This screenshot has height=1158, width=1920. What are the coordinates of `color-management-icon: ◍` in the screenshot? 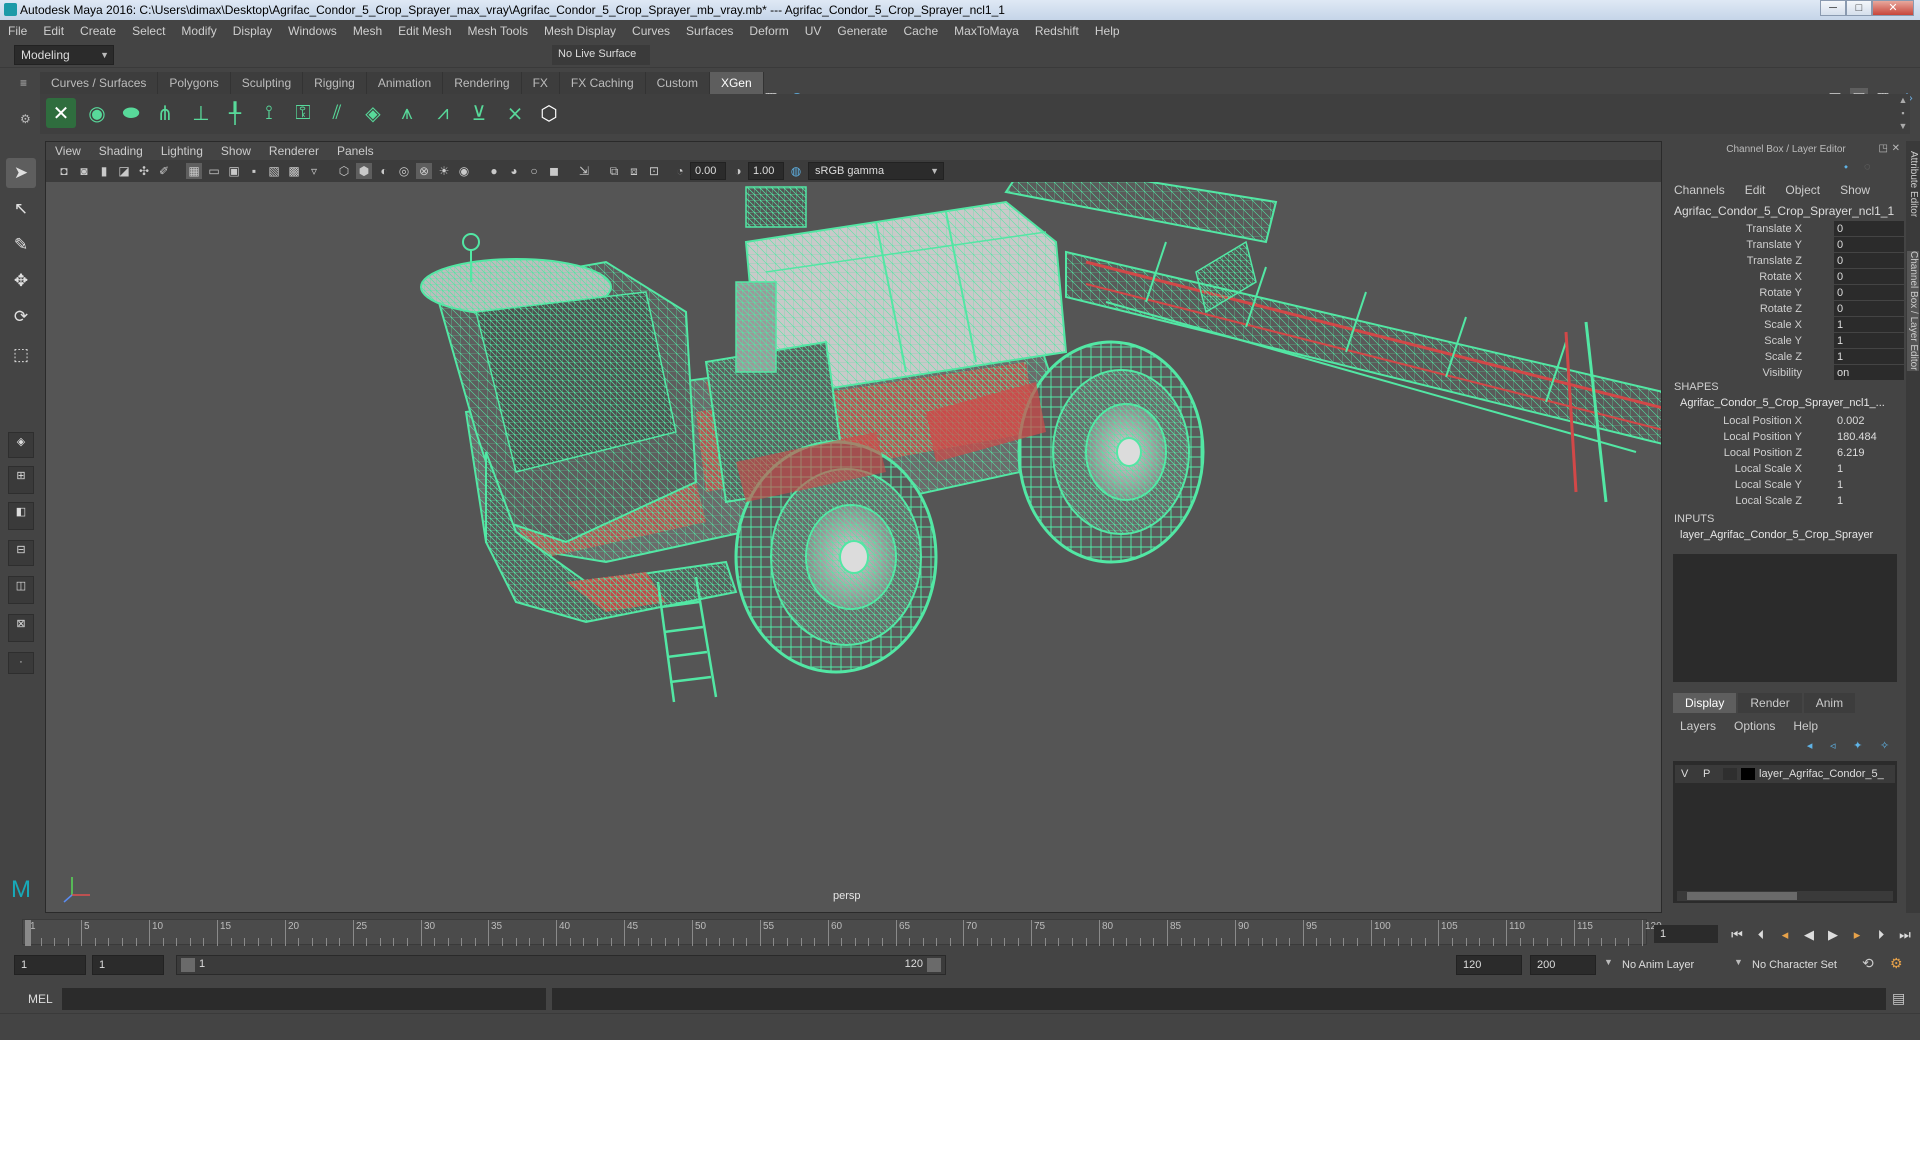 It's located at (796, 171).